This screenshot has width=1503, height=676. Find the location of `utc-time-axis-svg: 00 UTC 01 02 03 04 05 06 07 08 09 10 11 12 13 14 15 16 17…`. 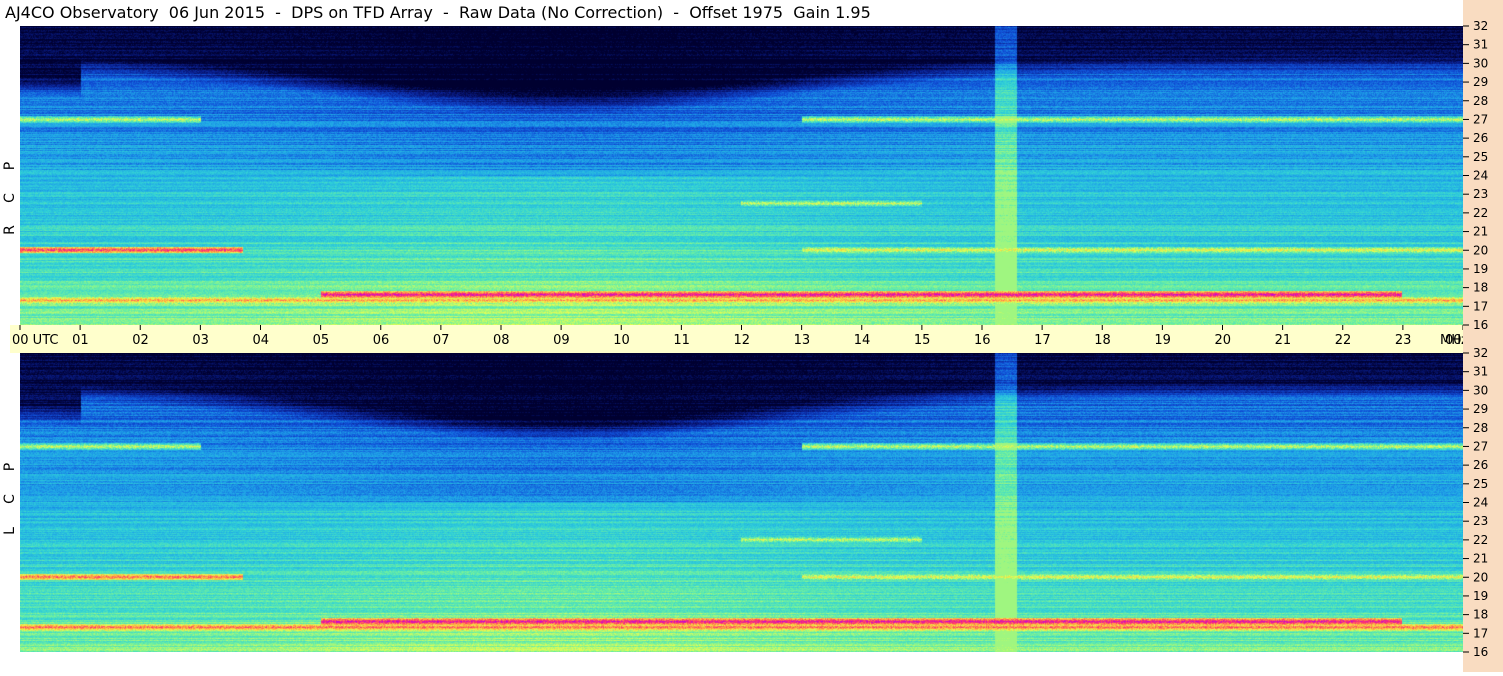

utc-time-axis-svg: 00 UTC 01 02 03 04 05 06 07 08 09 10 11 12 13 14 15 16 17… is located at coordinates (740, 336).